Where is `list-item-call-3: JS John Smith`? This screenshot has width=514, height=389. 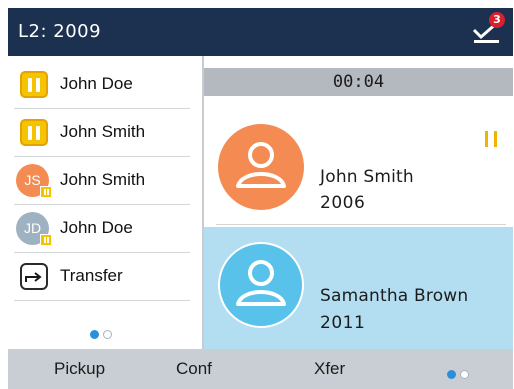 list-item-call-3: JS John Smith is located at coordinates (102, 181).